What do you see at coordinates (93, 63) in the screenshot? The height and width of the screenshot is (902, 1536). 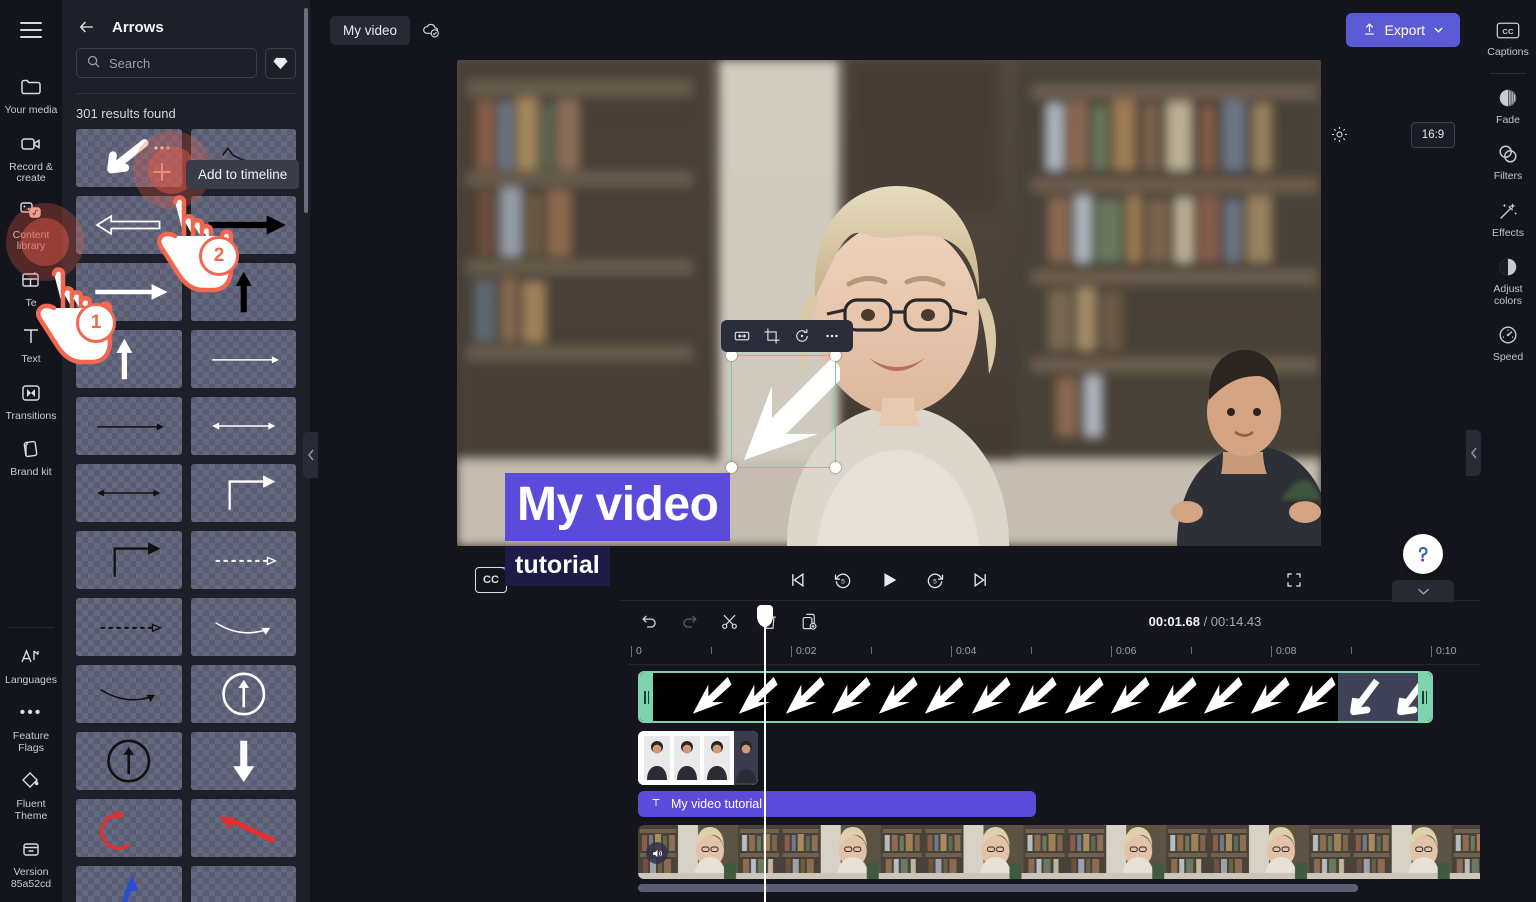 I see `search-icon` at bounding box center [93, 63].